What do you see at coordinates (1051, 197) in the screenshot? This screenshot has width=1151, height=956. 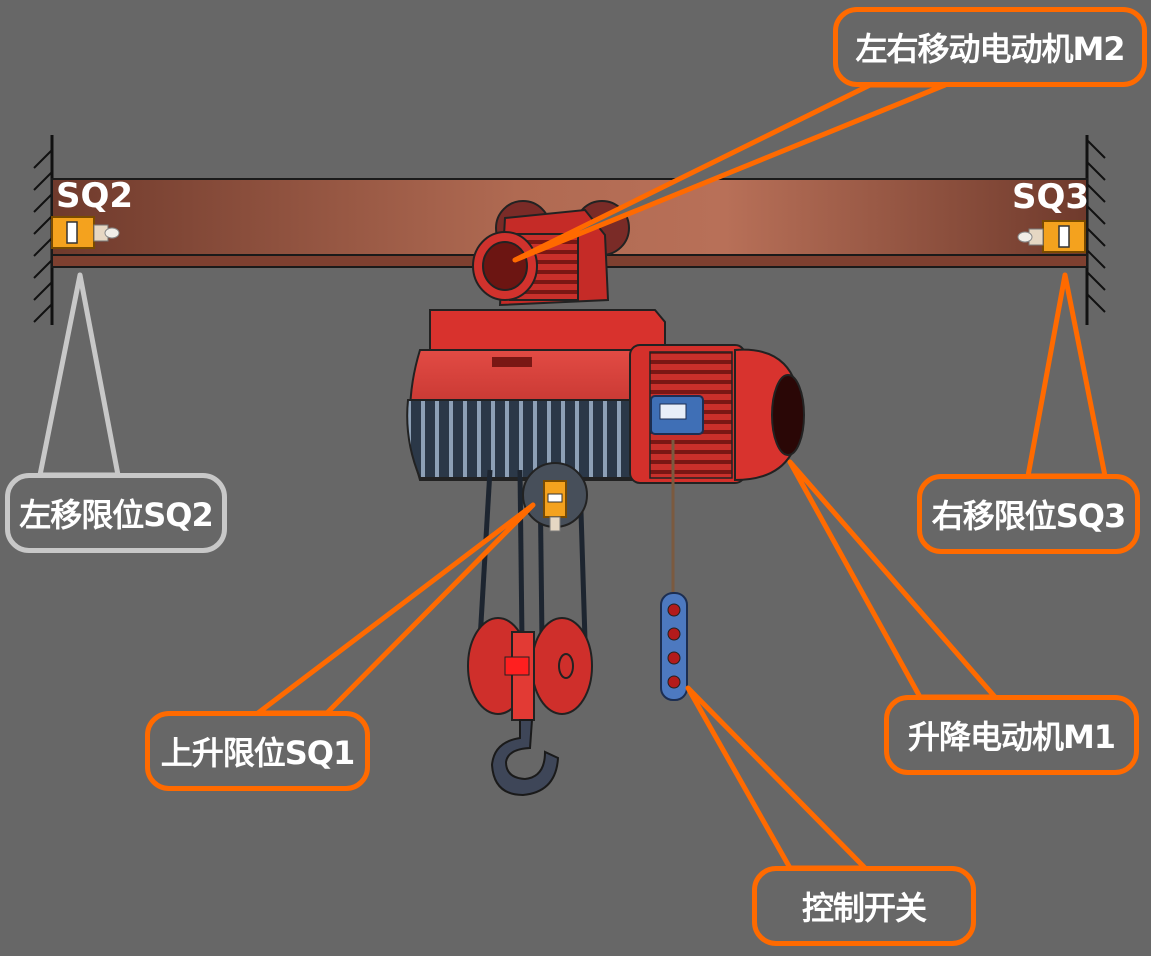 I see `sq3-label: SQ3` at bounding box center [1051, 197].